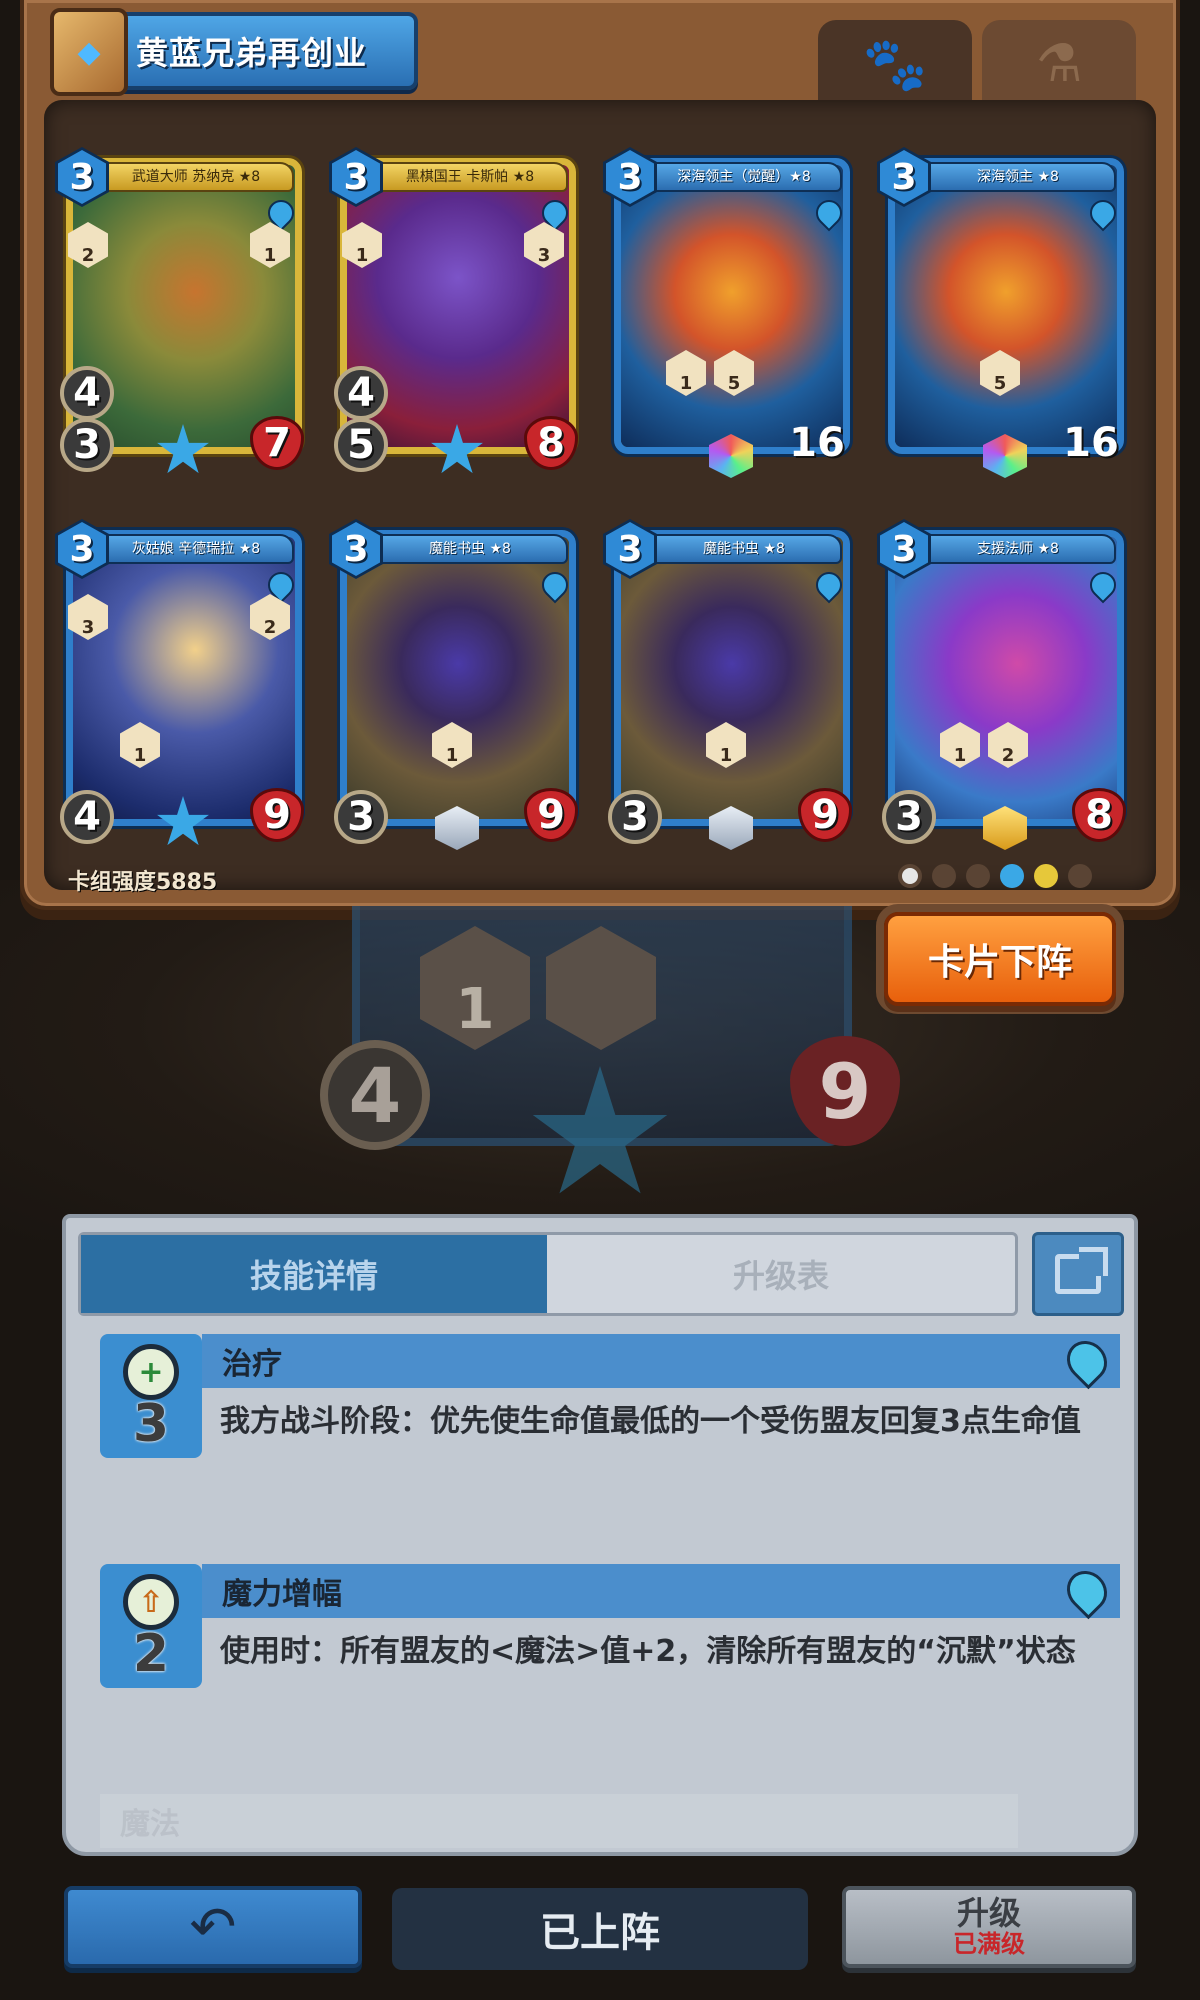 This screenshot has height=2000, width=1200. What do you see at coordinates (277, 443) in the screenshot?
I see `card-health: 7` at bounding box center [277, 443].